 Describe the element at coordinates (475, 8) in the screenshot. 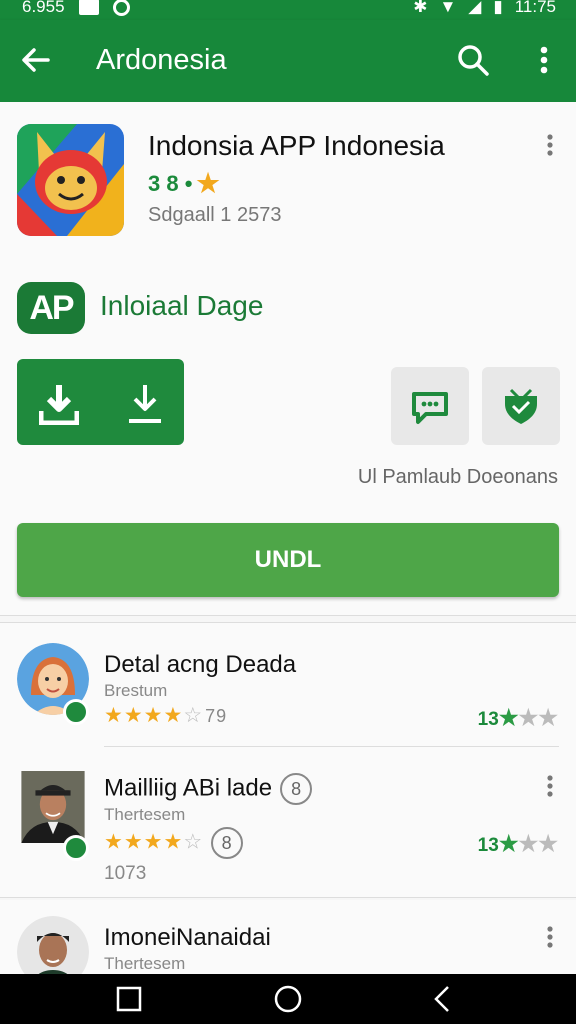

I see `signal-icon: ◢` at that location.